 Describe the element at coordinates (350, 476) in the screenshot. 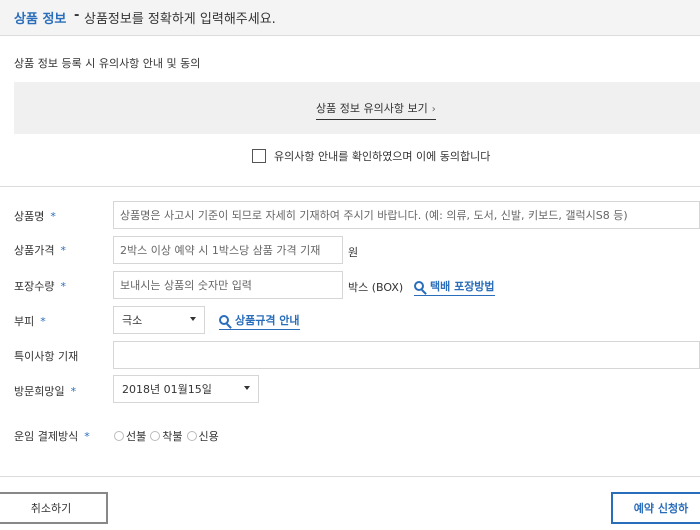

I see `actions-divider` at that location.